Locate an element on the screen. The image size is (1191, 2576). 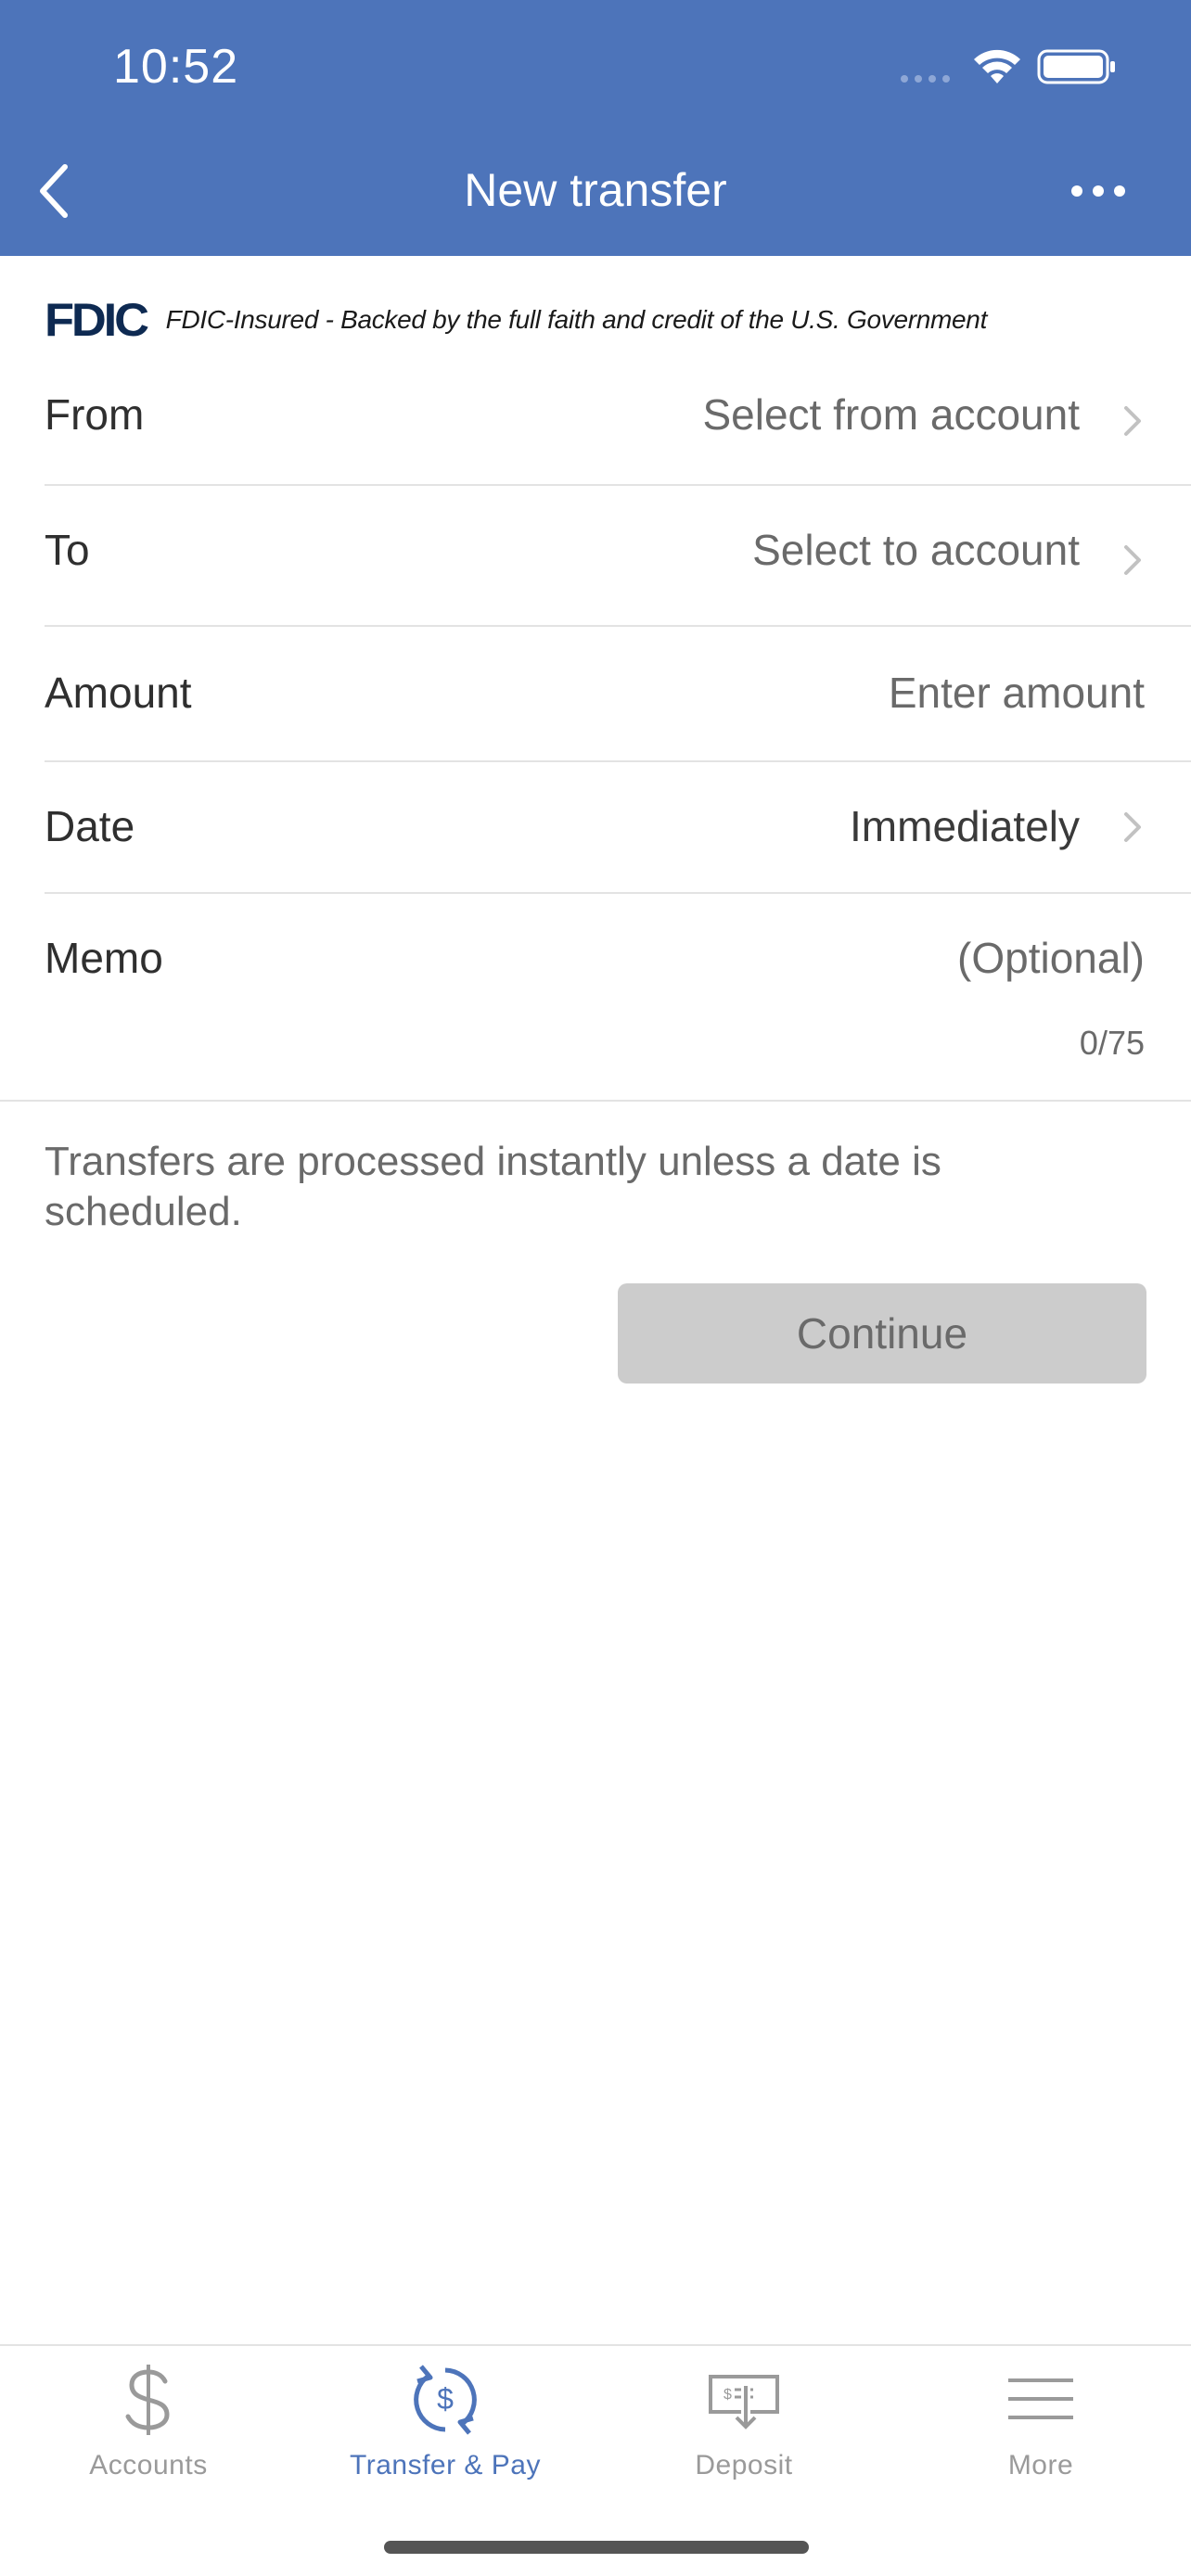
menu-icon is located at coordinates (1040, 2398).